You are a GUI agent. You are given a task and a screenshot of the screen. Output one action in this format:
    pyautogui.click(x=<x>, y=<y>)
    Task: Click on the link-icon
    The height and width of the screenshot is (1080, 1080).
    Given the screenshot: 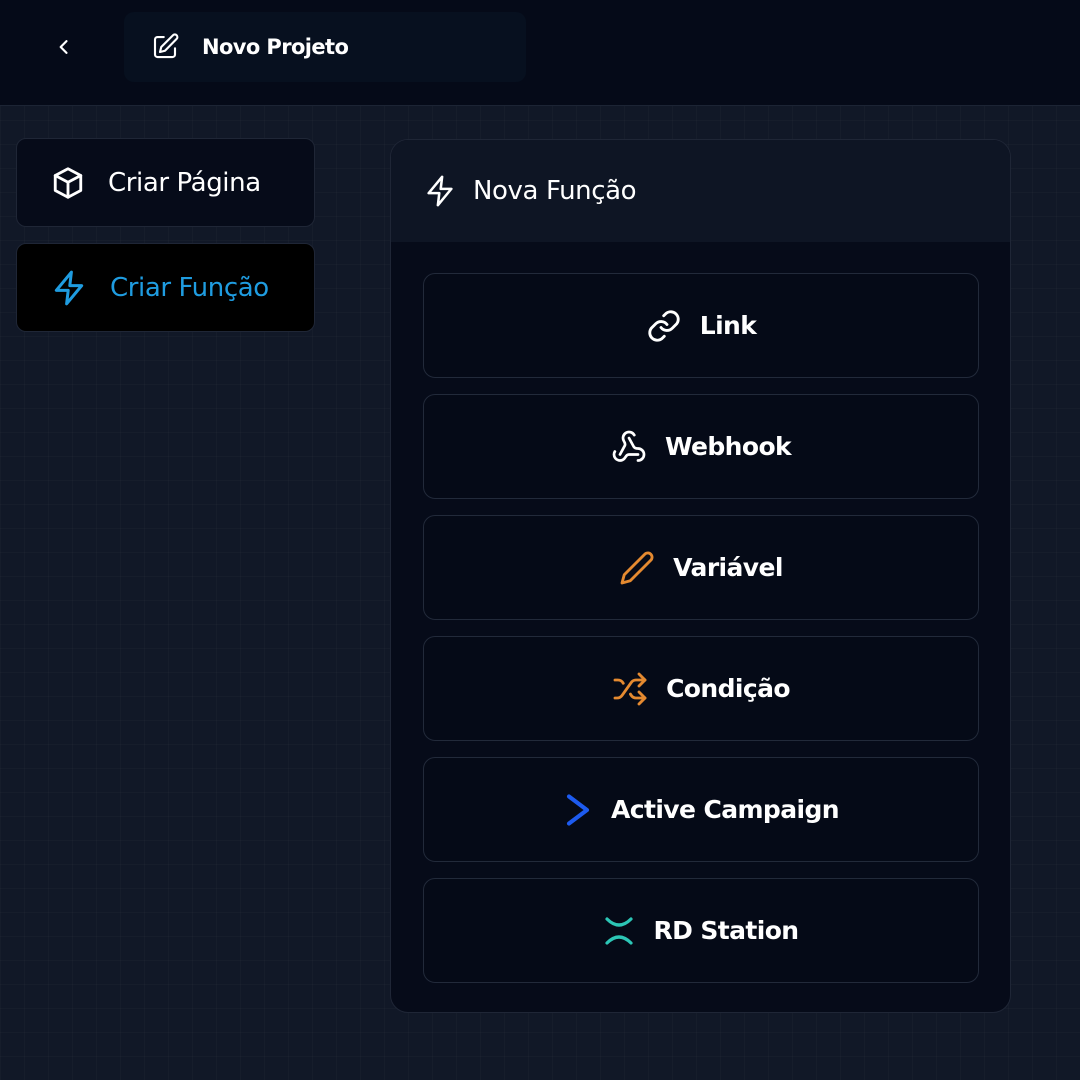 What is the action you would take?
    pyautogui.click(x=664, y=326)
    